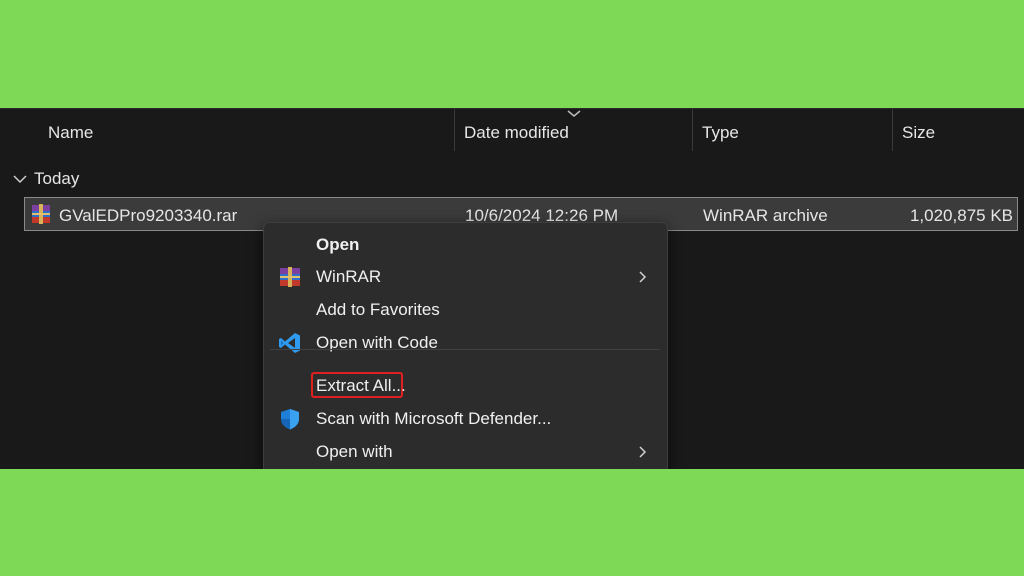  Describe the element at coordinates (57, 178) in the screenshot. I see `group-label: Today` at that location.